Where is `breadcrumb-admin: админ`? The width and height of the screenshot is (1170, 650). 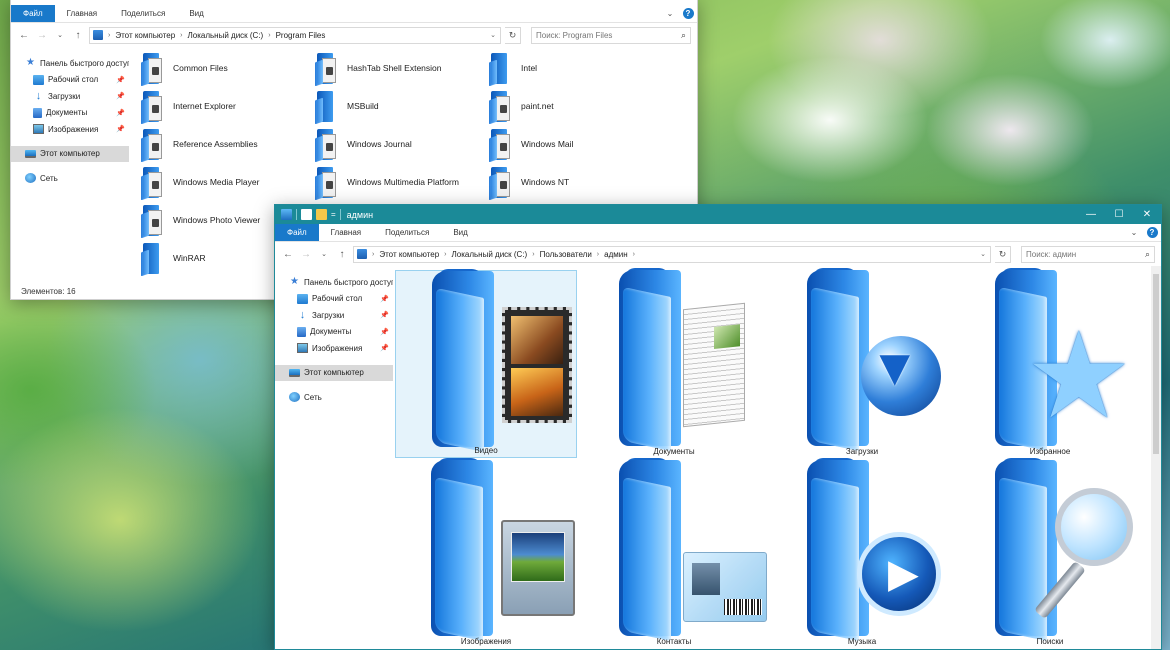
breadcrumb-admin: админ is located at coordinates (616, 254).